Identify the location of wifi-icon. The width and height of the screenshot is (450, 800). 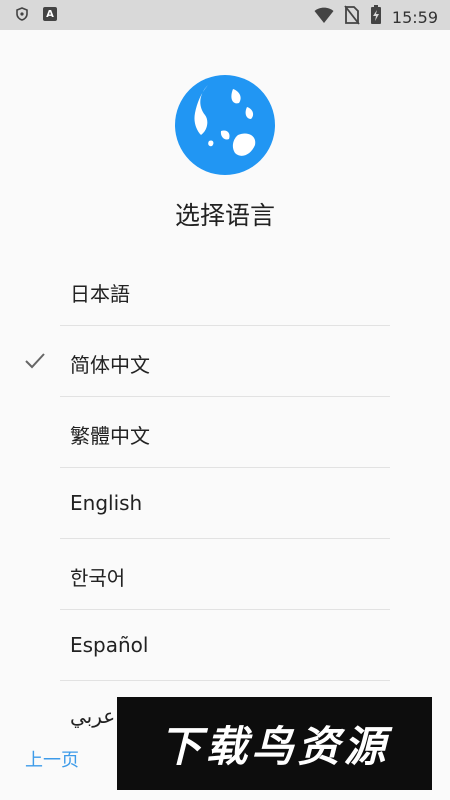
(324, 17).